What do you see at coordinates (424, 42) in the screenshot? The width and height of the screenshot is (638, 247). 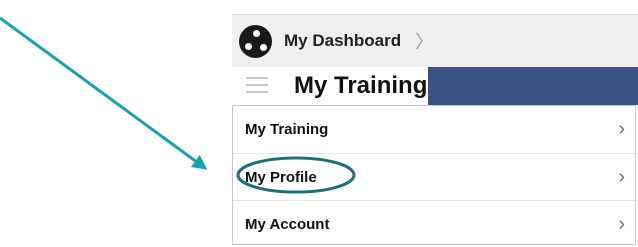 I see `breadcrumb-chevron-icon: 〉` at bounding box center [424, 42].